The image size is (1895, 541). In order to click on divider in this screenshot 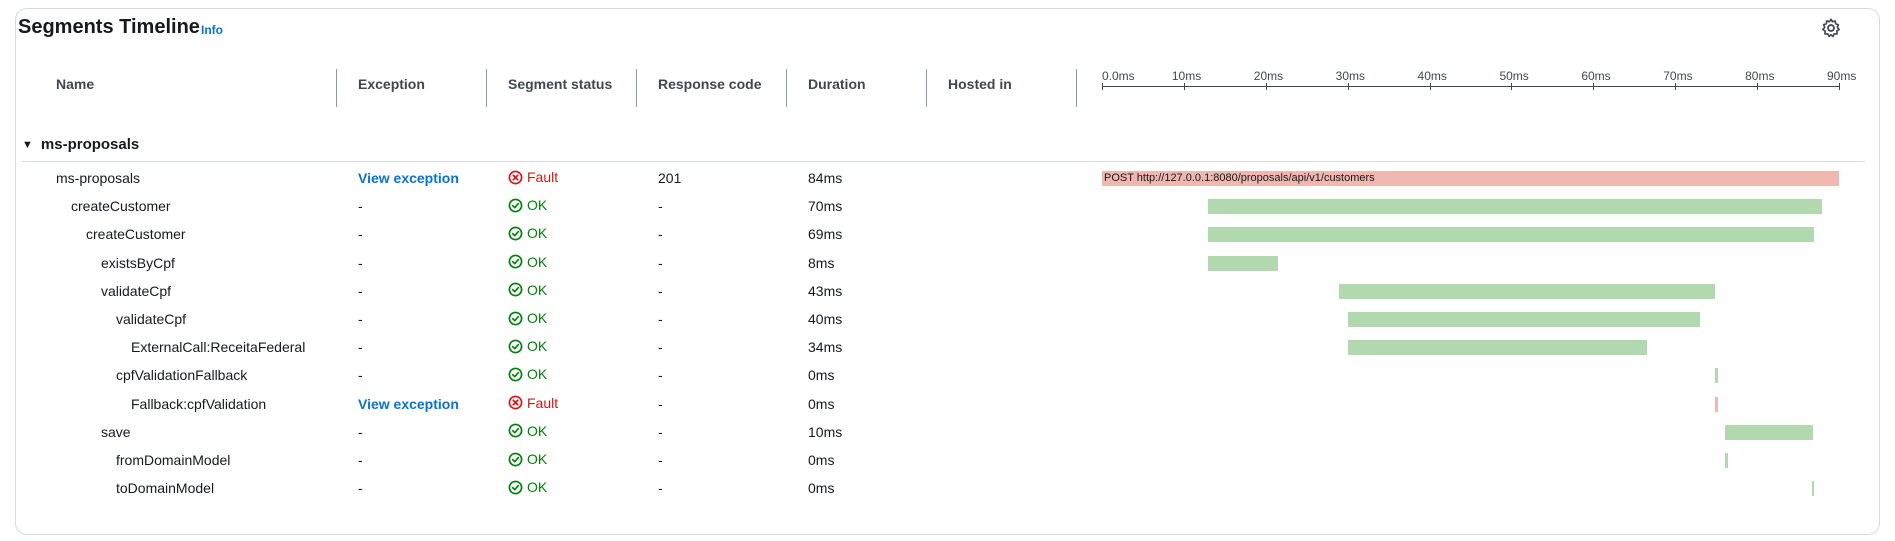, I will do `click(943, 161)`.